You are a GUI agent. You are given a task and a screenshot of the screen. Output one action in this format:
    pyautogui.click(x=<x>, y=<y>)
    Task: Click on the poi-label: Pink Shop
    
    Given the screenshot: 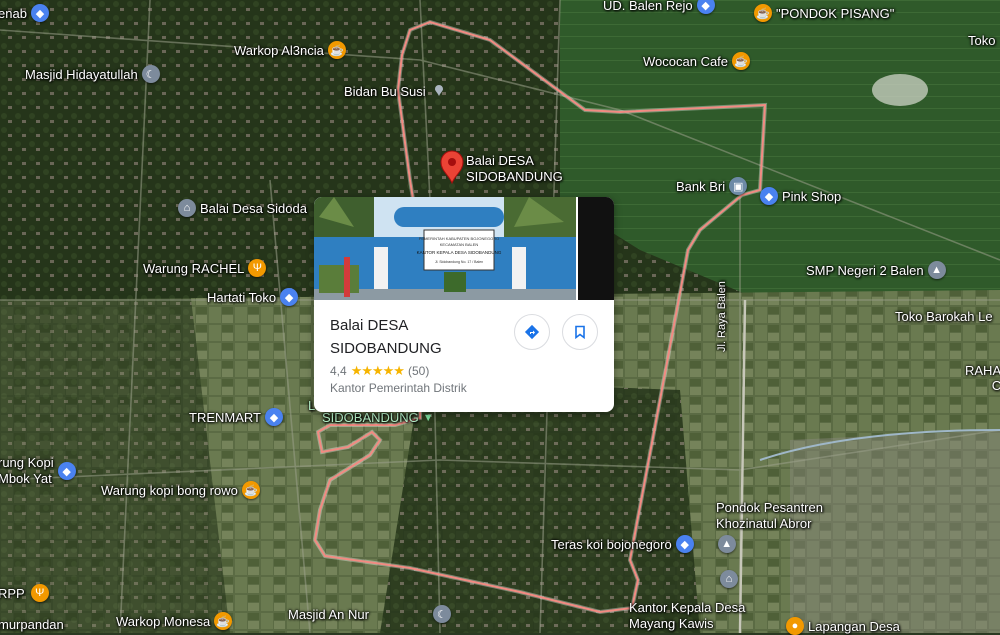 What is the action you would take?
    pyautogui.click(x=812, y=196)
    